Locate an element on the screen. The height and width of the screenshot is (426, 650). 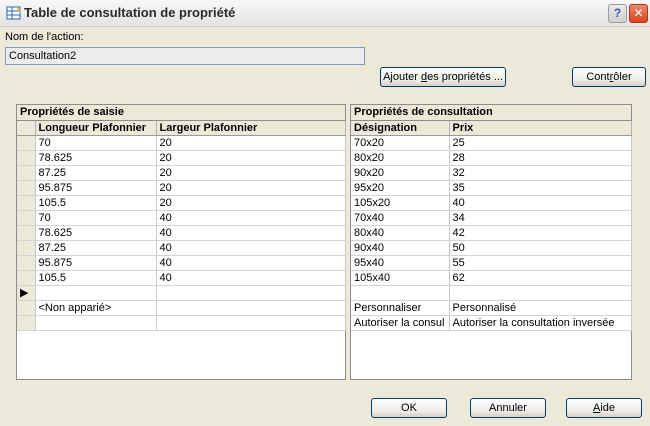
table-row: 95x20 35 is located at coordinates (491, 188).